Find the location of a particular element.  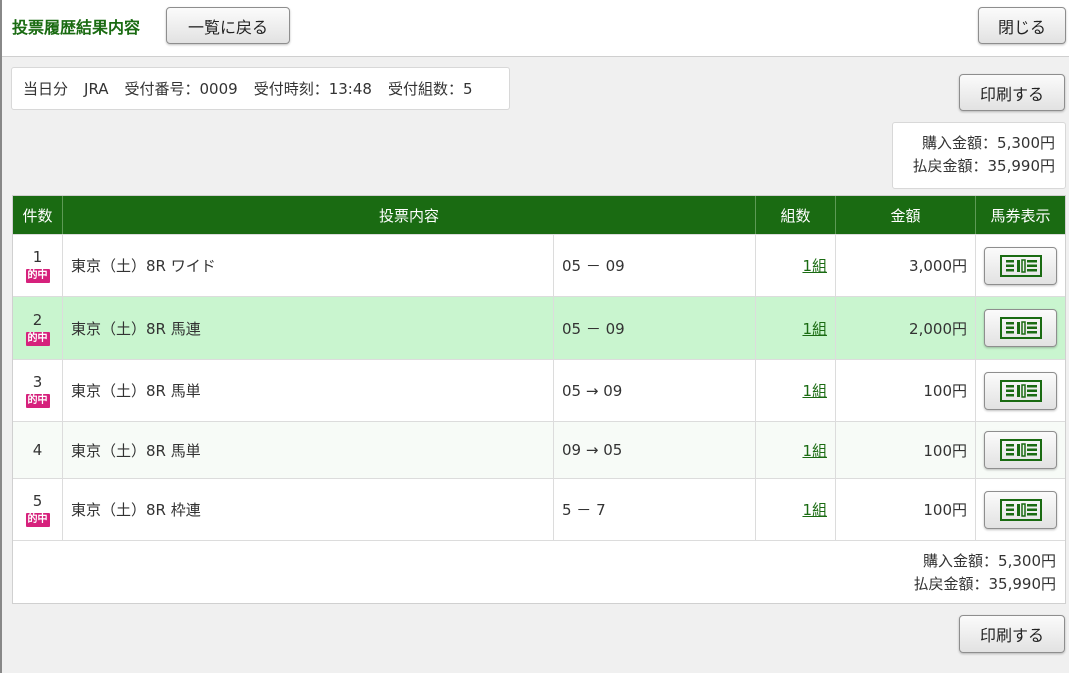

row-number: 3 is located at coordinates (37, 382).